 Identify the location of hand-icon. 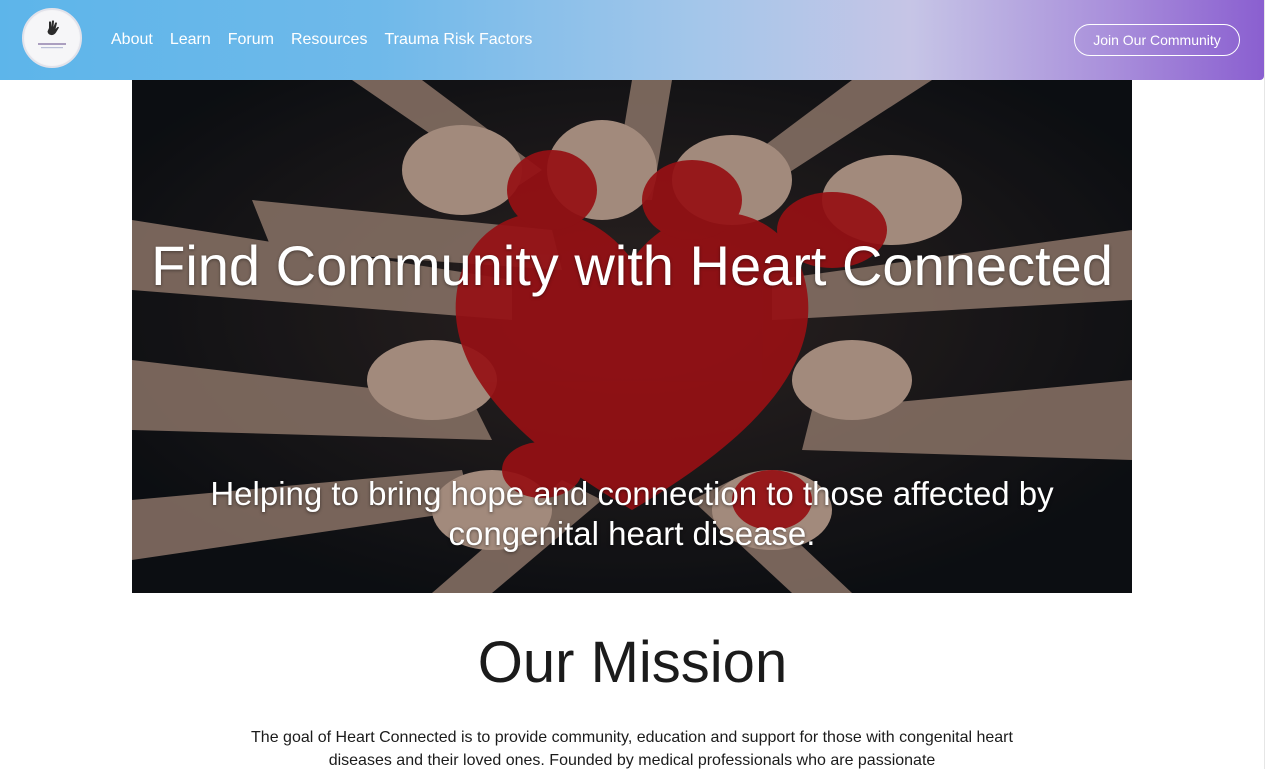
(52, 38).